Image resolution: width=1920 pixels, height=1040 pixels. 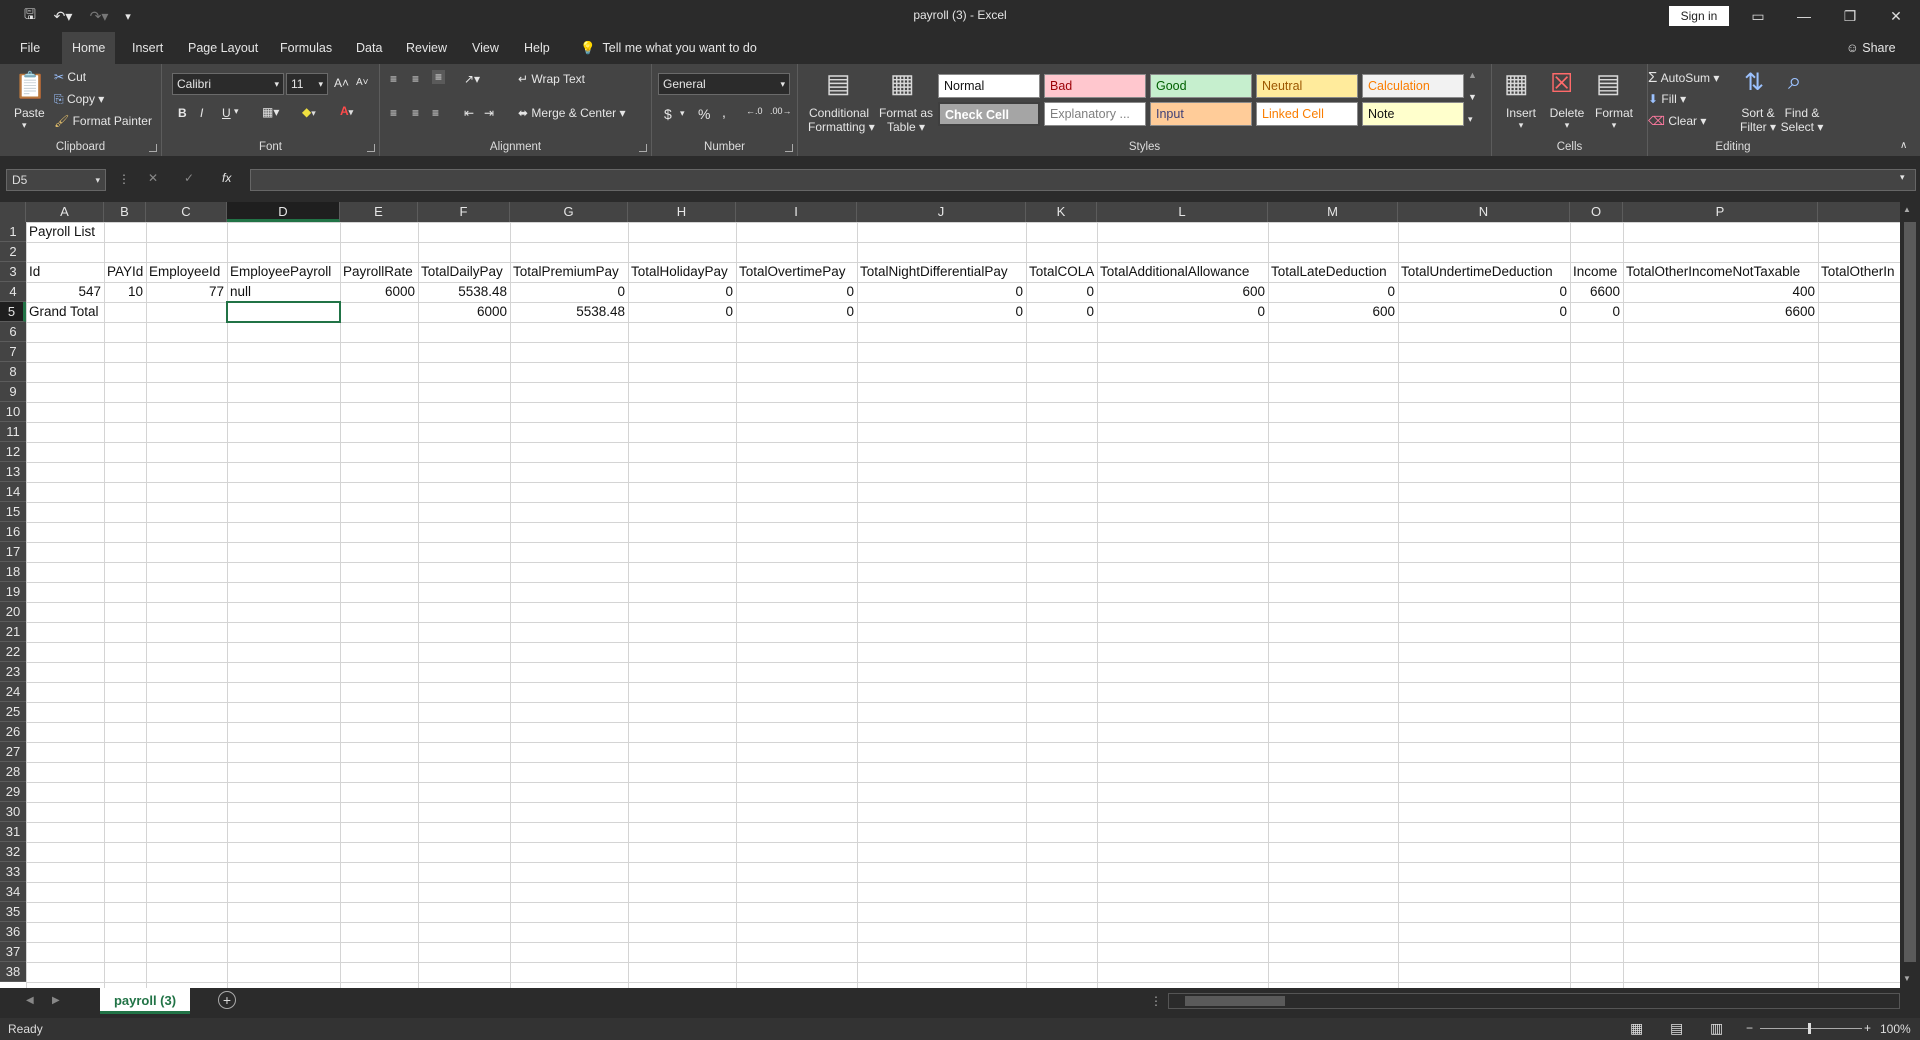 What do you see at coordinates (283, 312) in the screenshot?
I see `active-cell` at bounding box center [283, 312].